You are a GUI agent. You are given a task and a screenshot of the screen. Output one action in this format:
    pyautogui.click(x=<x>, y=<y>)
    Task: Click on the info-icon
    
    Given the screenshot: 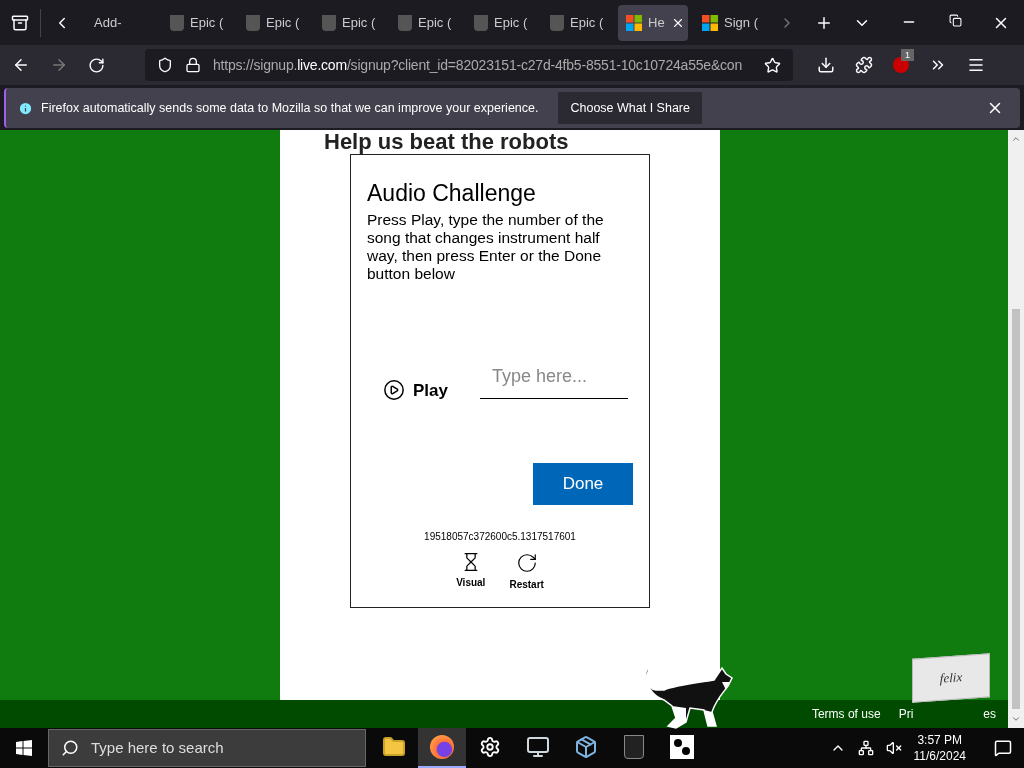 What is the action you would take?
    pyautogui.click(x=25, y=108)
    